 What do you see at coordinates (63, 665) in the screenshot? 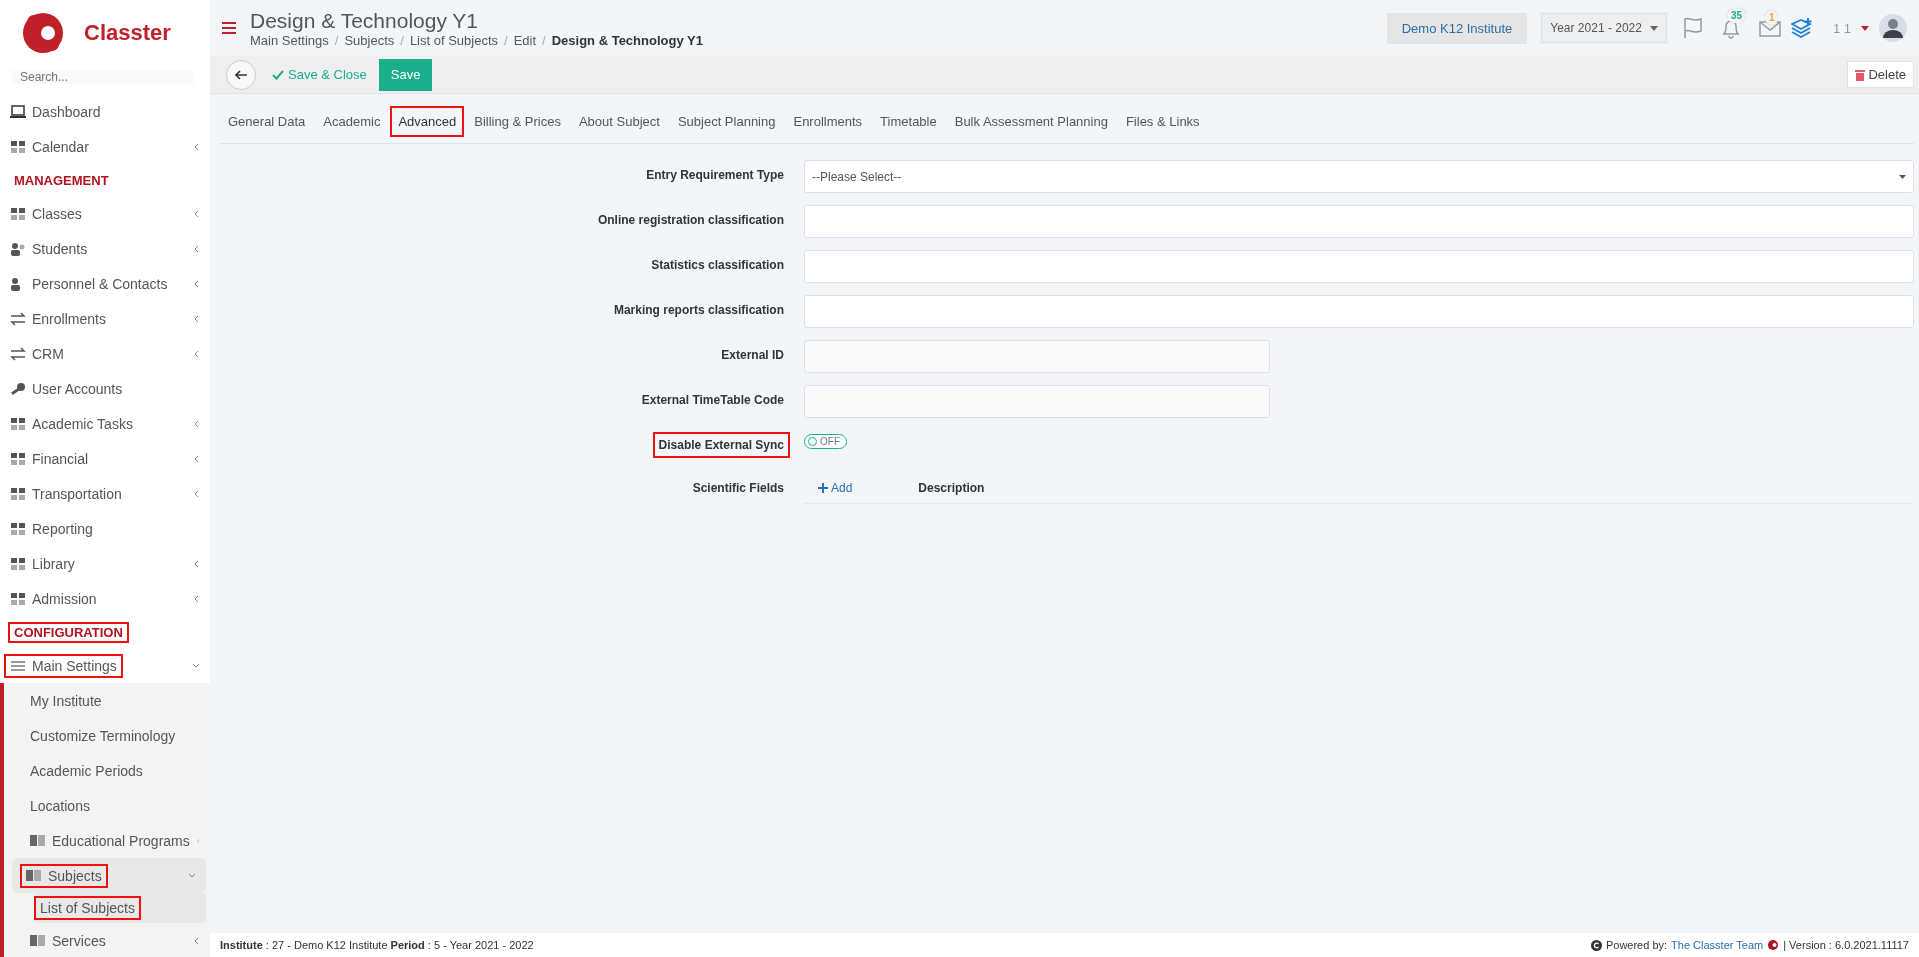
I see `sidebar-item: Main Settings` at bounding box center [63, 665].